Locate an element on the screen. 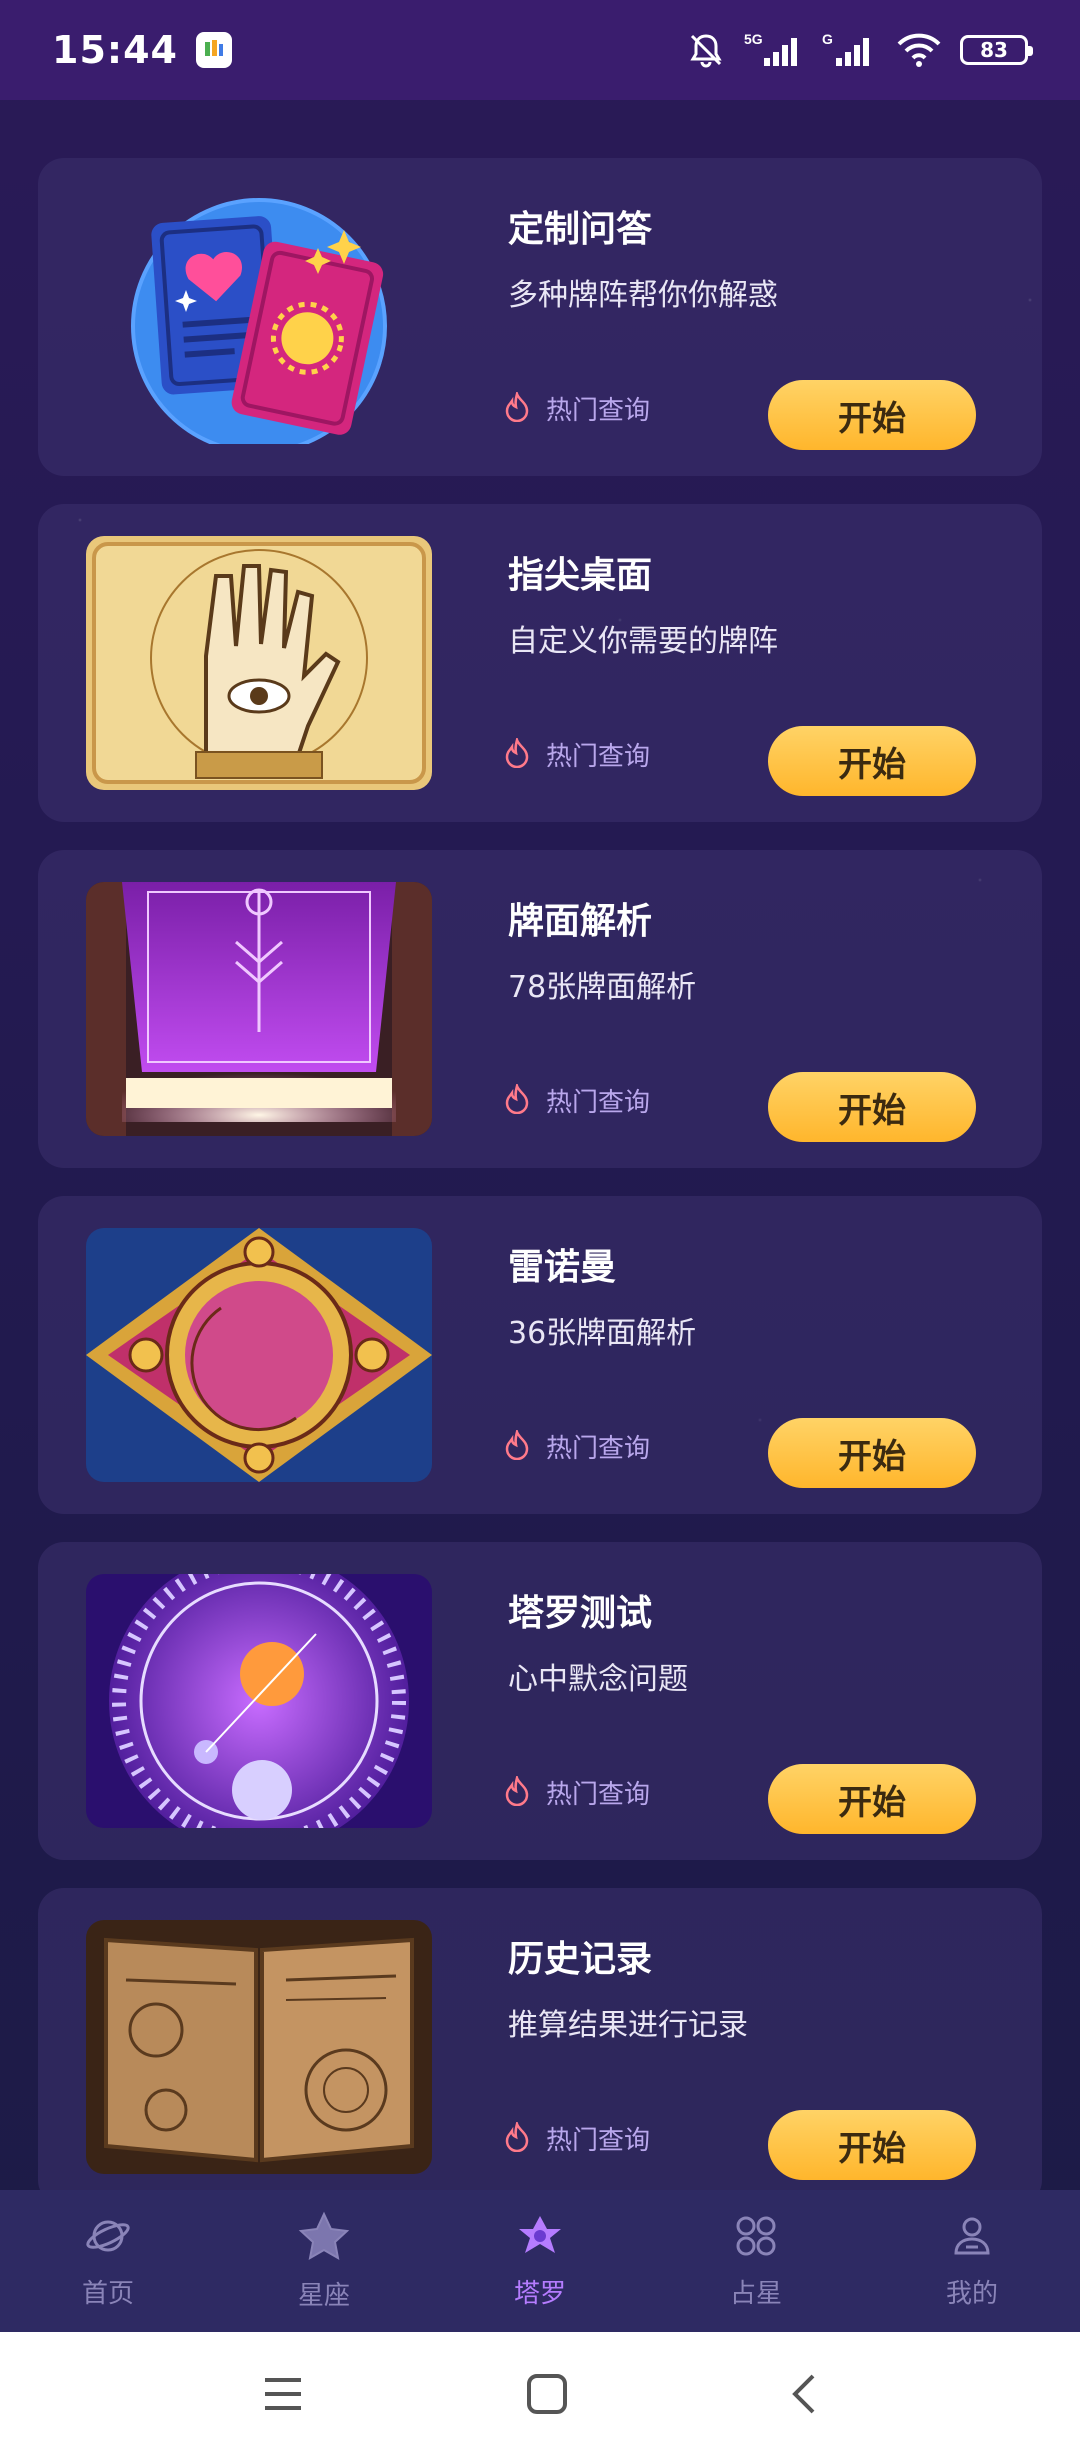 Image resolution: width=1080 pixels, height=2460 pixels. tab-mine: 我的 is located at coordinates (972, 2261).